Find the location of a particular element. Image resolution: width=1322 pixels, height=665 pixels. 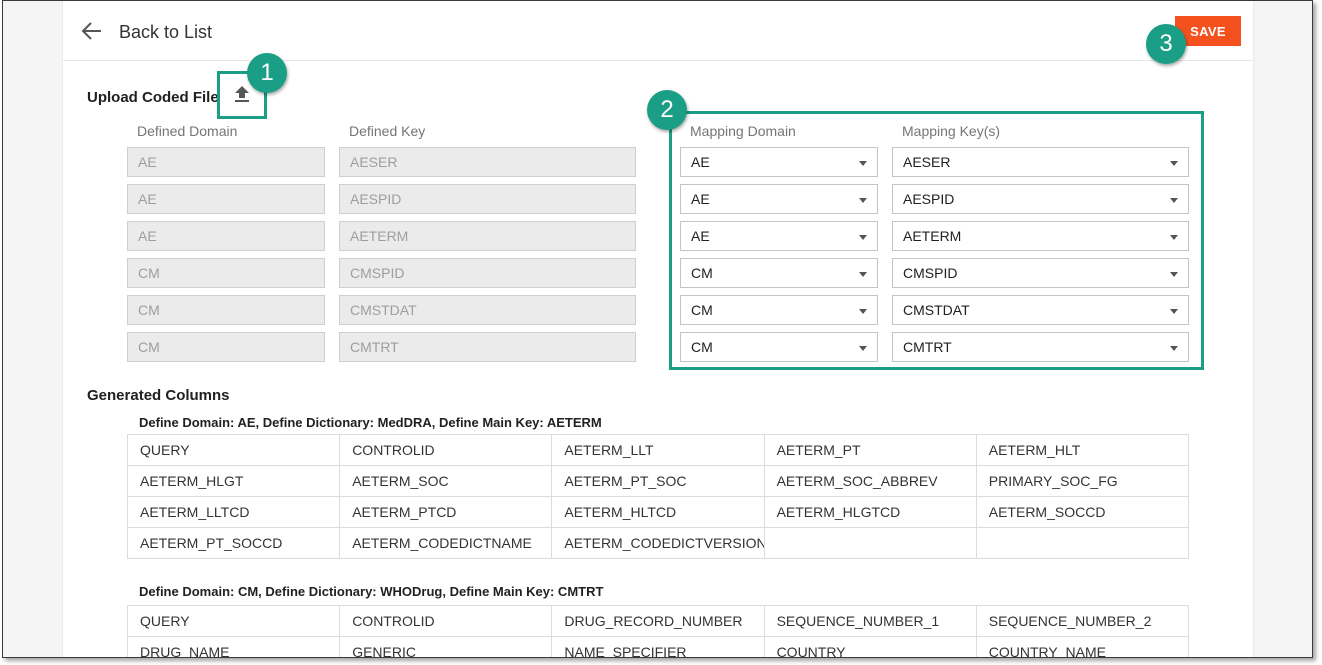

table-cell: AETERM_PT_SOC is located at coordinates (658, 481).